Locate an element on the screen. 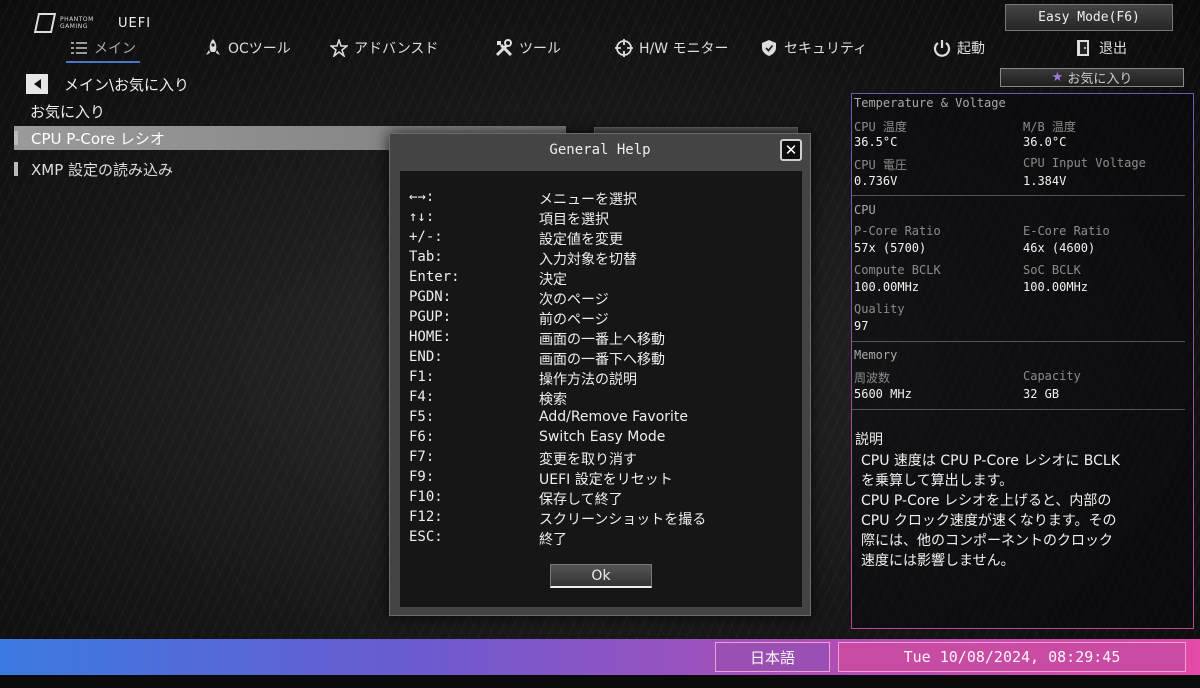 The width and height of the screenshot is (1200, 688). close-icon: ✕ is located at coordinates (791, 150).